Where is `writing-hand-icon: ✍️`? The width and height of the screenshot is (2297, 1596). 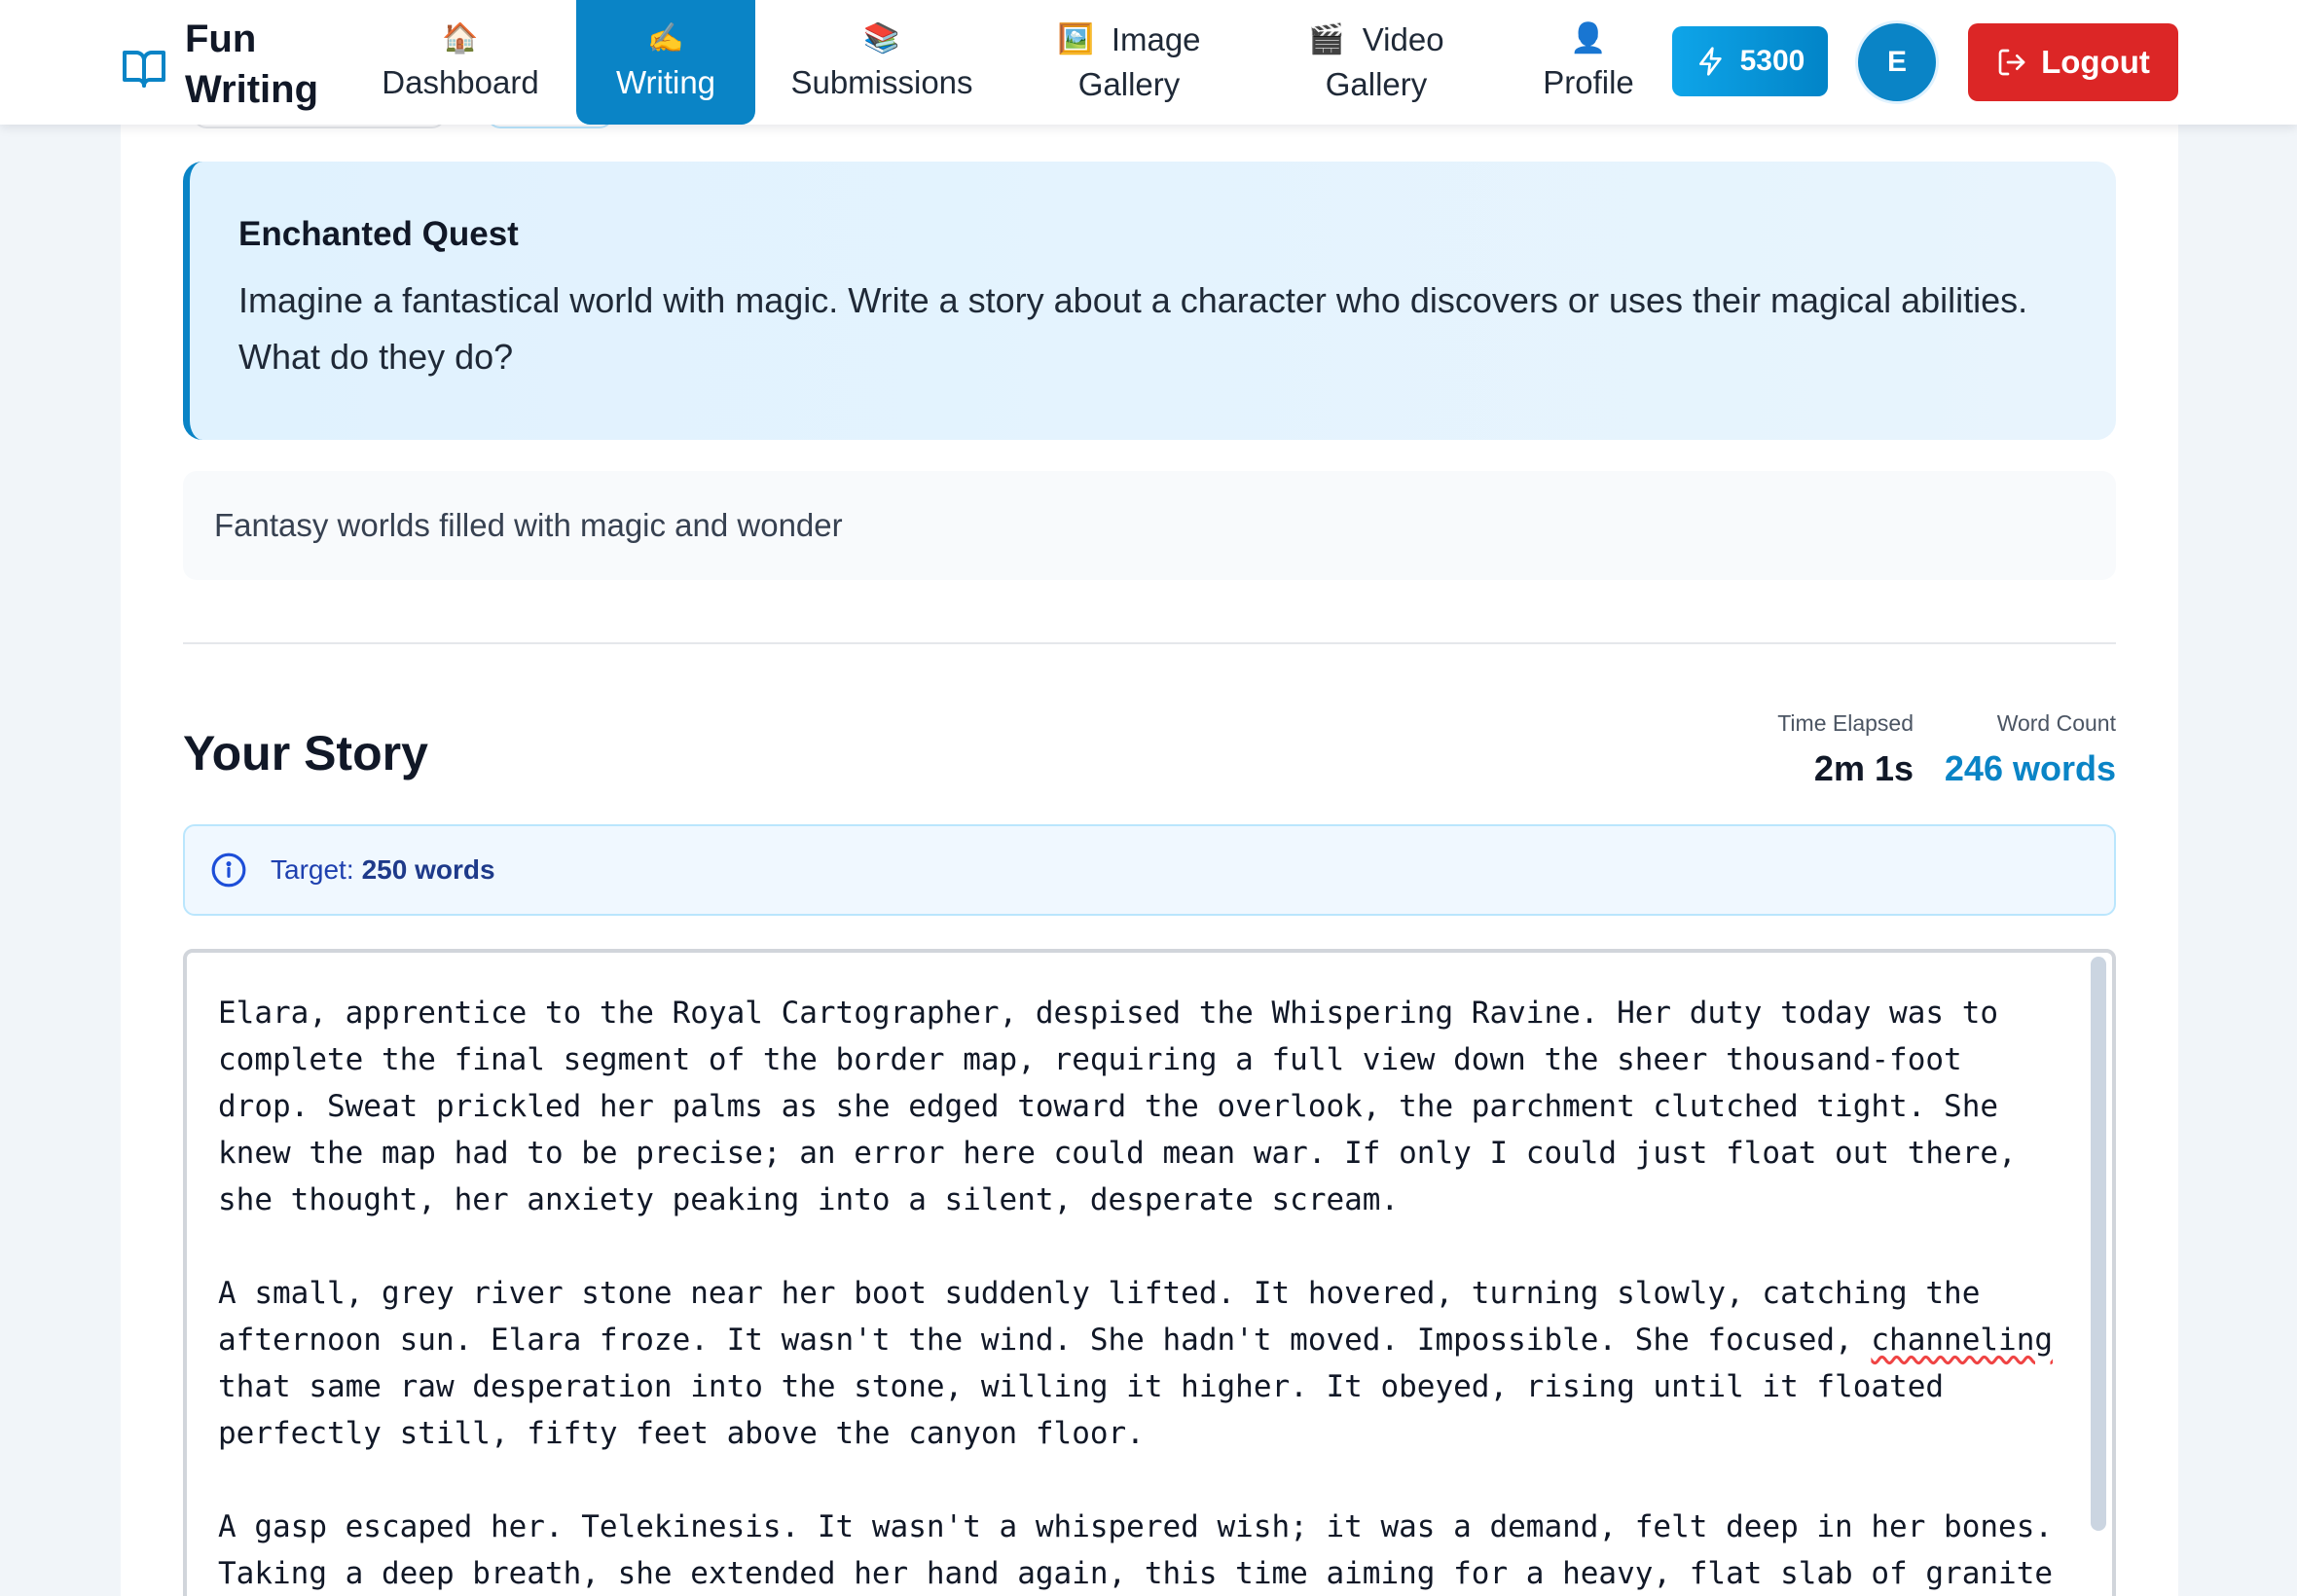
writing-hand-icon: ✍️ is located at coordinates (665, 38).